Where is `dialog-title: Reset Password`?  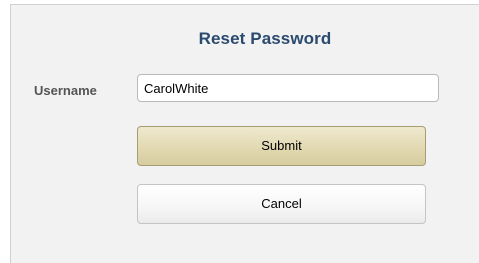
dialog-title: Reset Password is located at coordinates (265, 38).